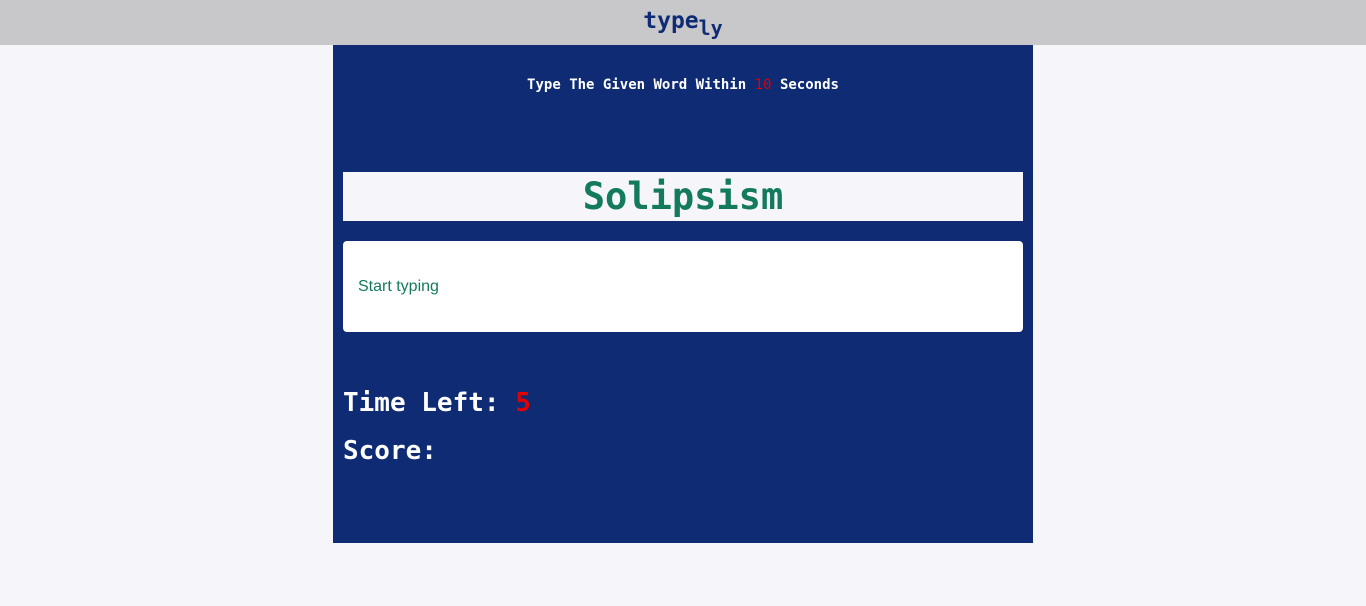 The height and width of the screenshot is (606, 1366). I want to click on time-left-row: Time Left: 5, so click(437, 403).